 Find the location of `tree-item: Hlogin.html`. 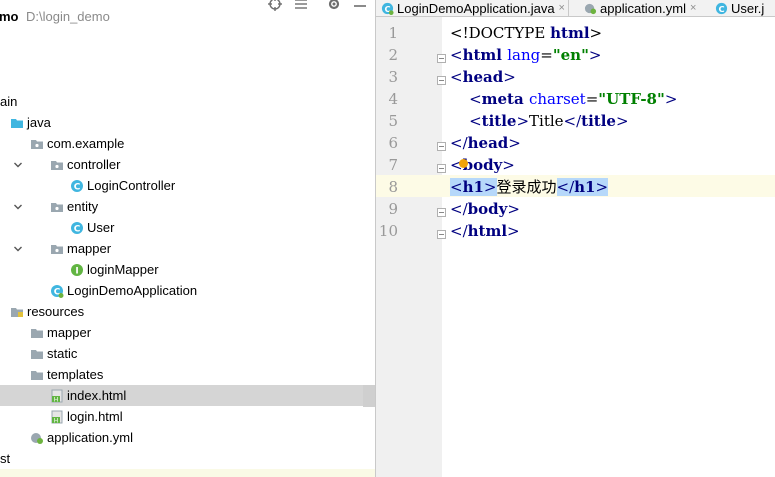

tree-item: Hlogin.html is located at coordinates (187, 416).